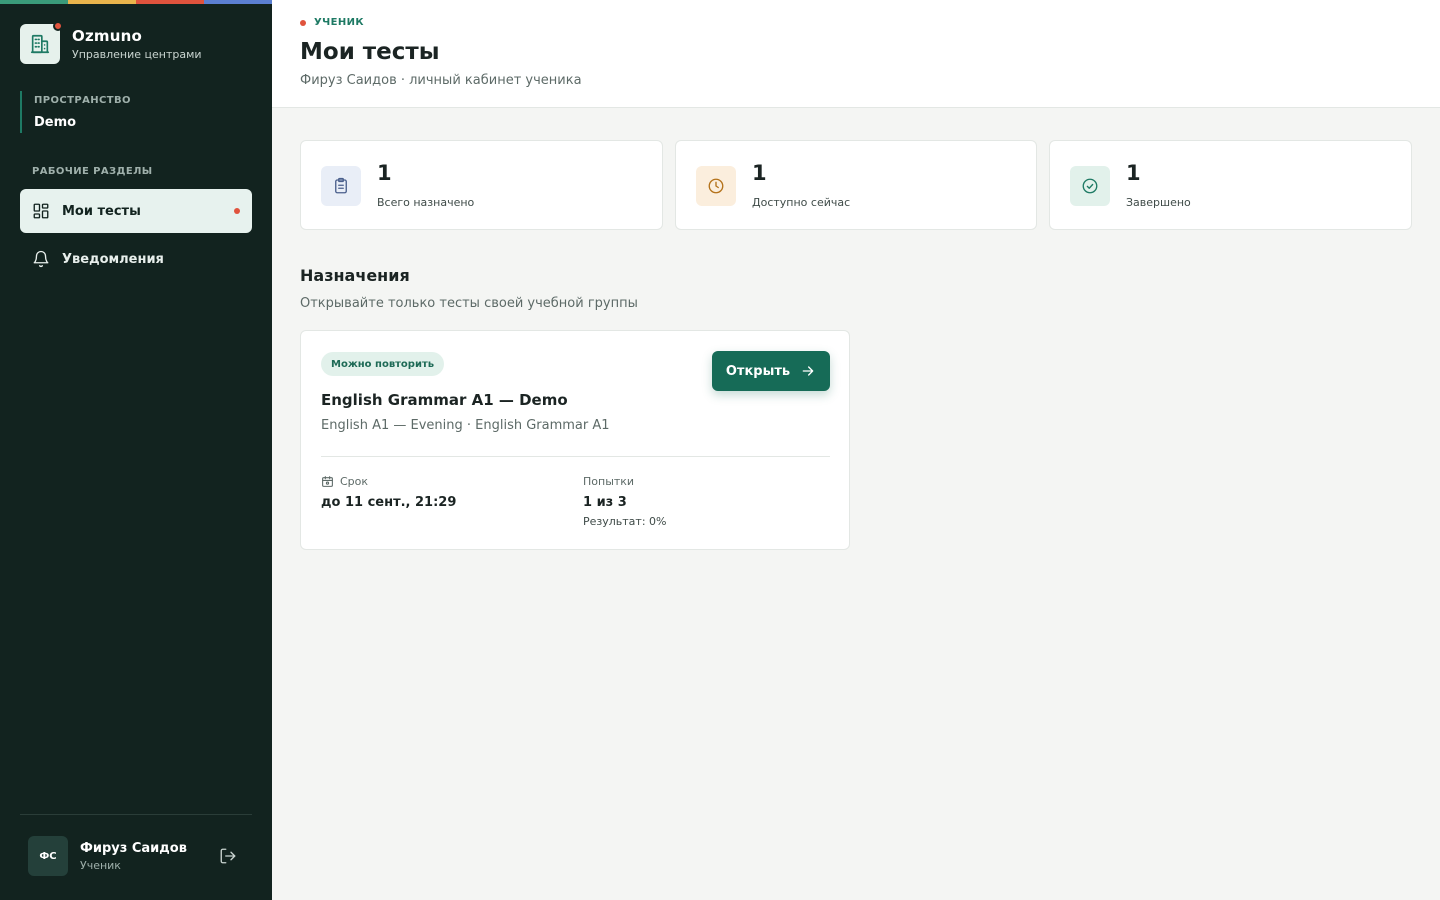  I want to click on check-circle-icon, so click(1090, 186).